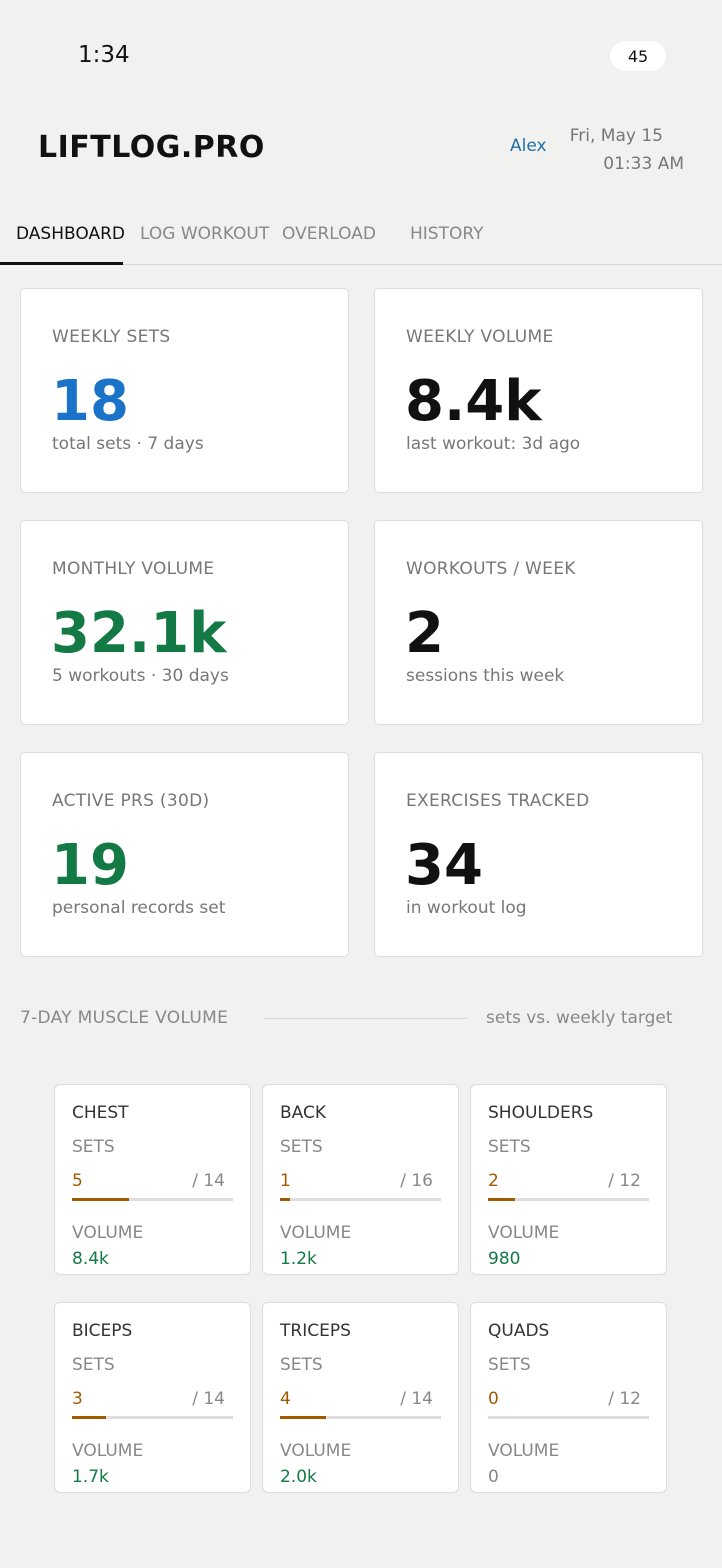 Image resolution: width=722 pixels, height=1568 pixels. I want to click on stat-card-workouts-per-week: WORKOUTS / WEEK 2 sessions this week, so click(538, 622).